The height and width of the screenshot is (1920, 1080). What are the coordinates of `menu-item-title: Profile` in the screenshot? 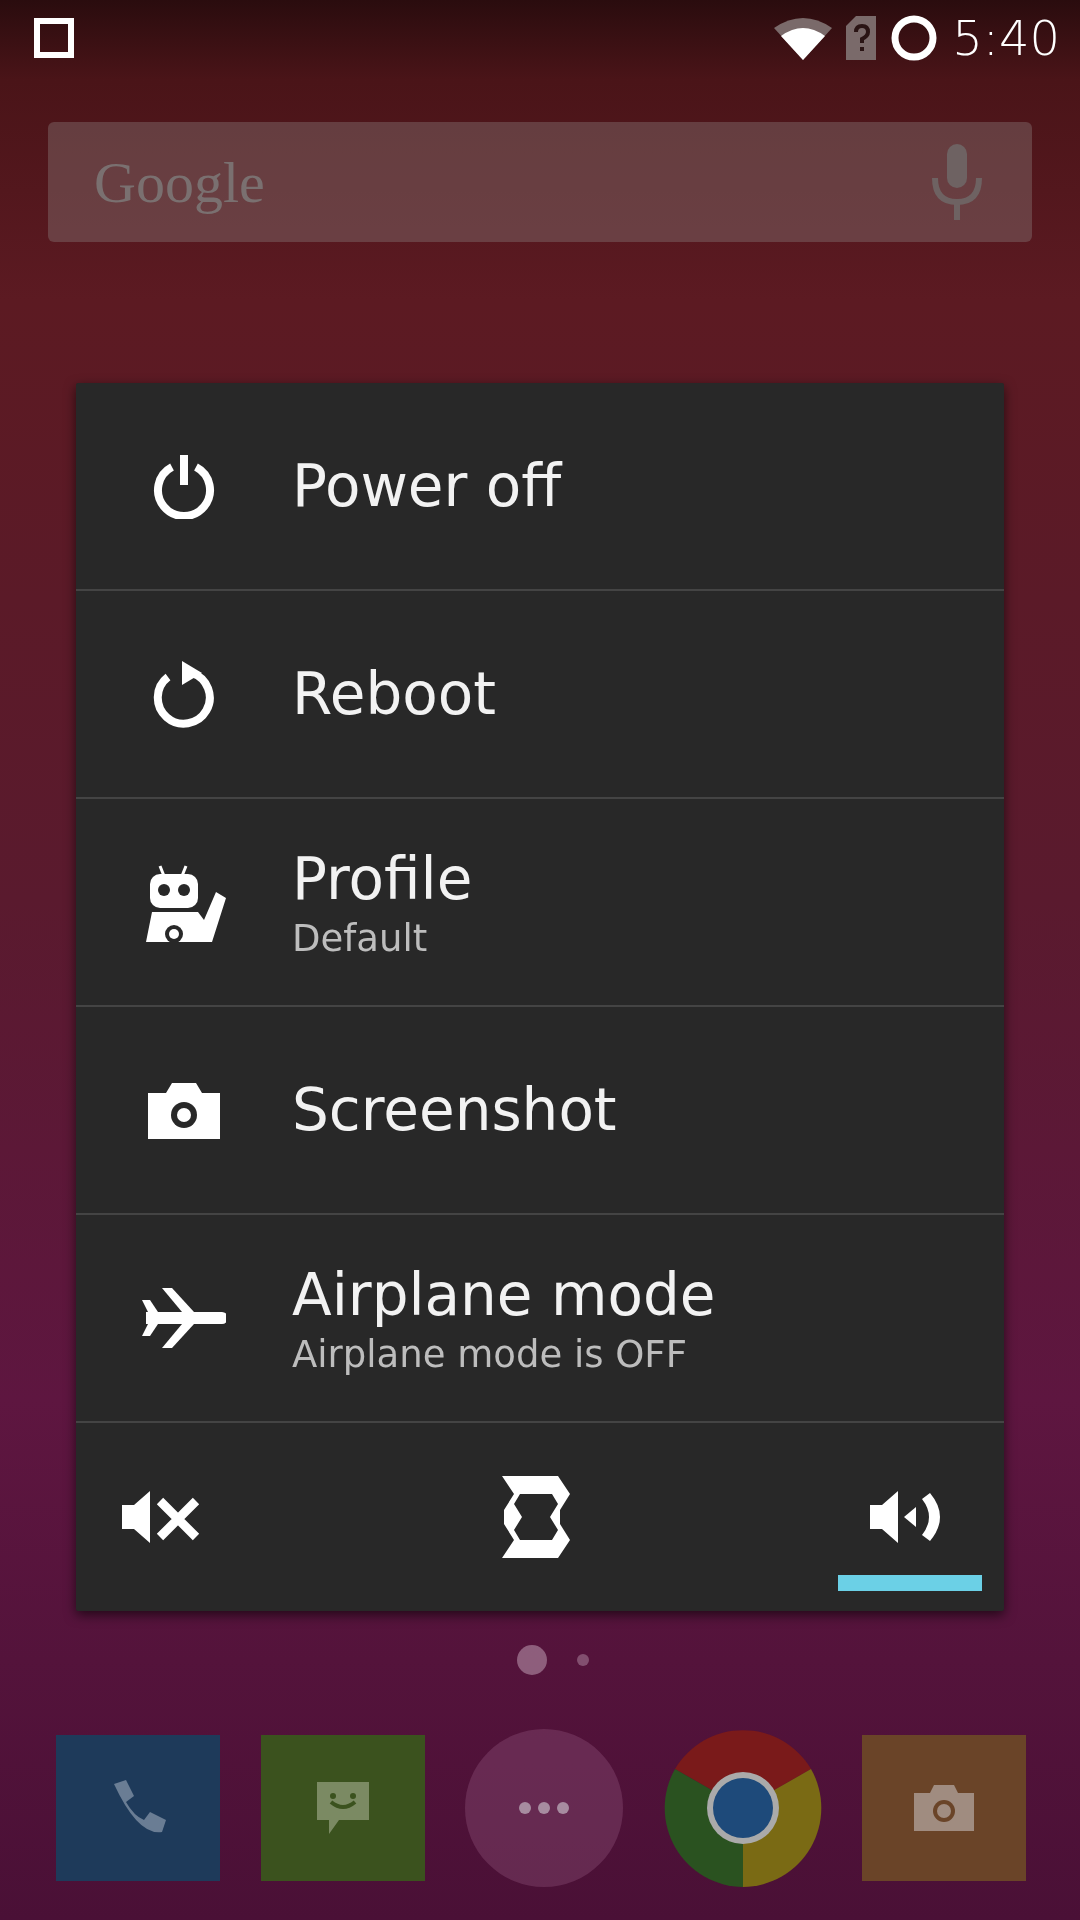 It's located at (382, 878).